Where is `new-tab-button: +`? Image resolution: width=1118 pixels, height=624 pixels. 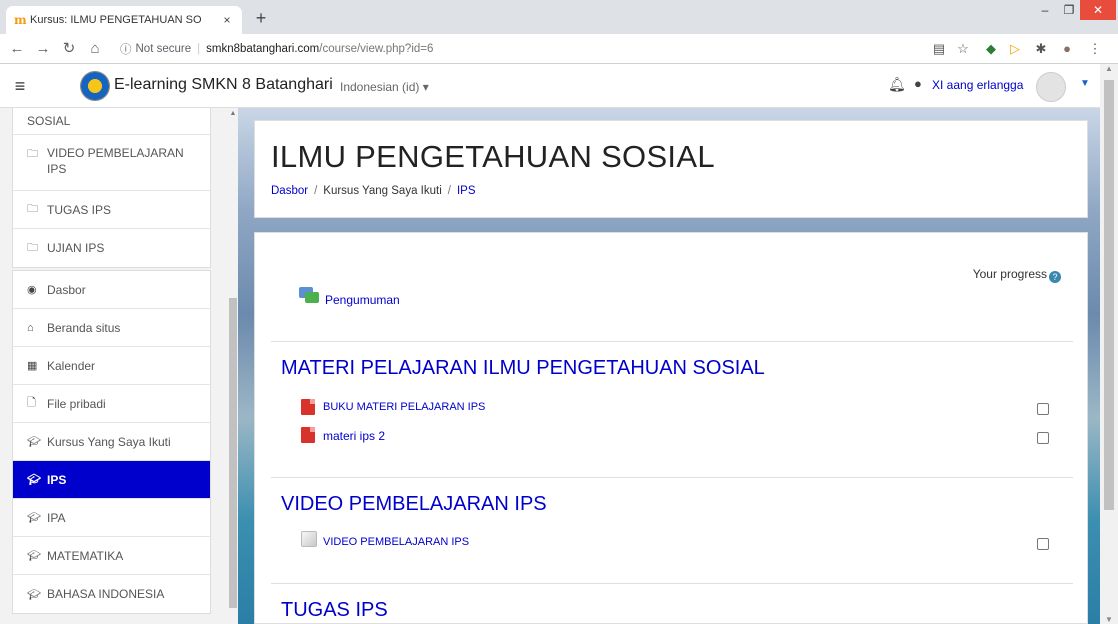 new-tab-button: + is located at coordinates (261, 19).